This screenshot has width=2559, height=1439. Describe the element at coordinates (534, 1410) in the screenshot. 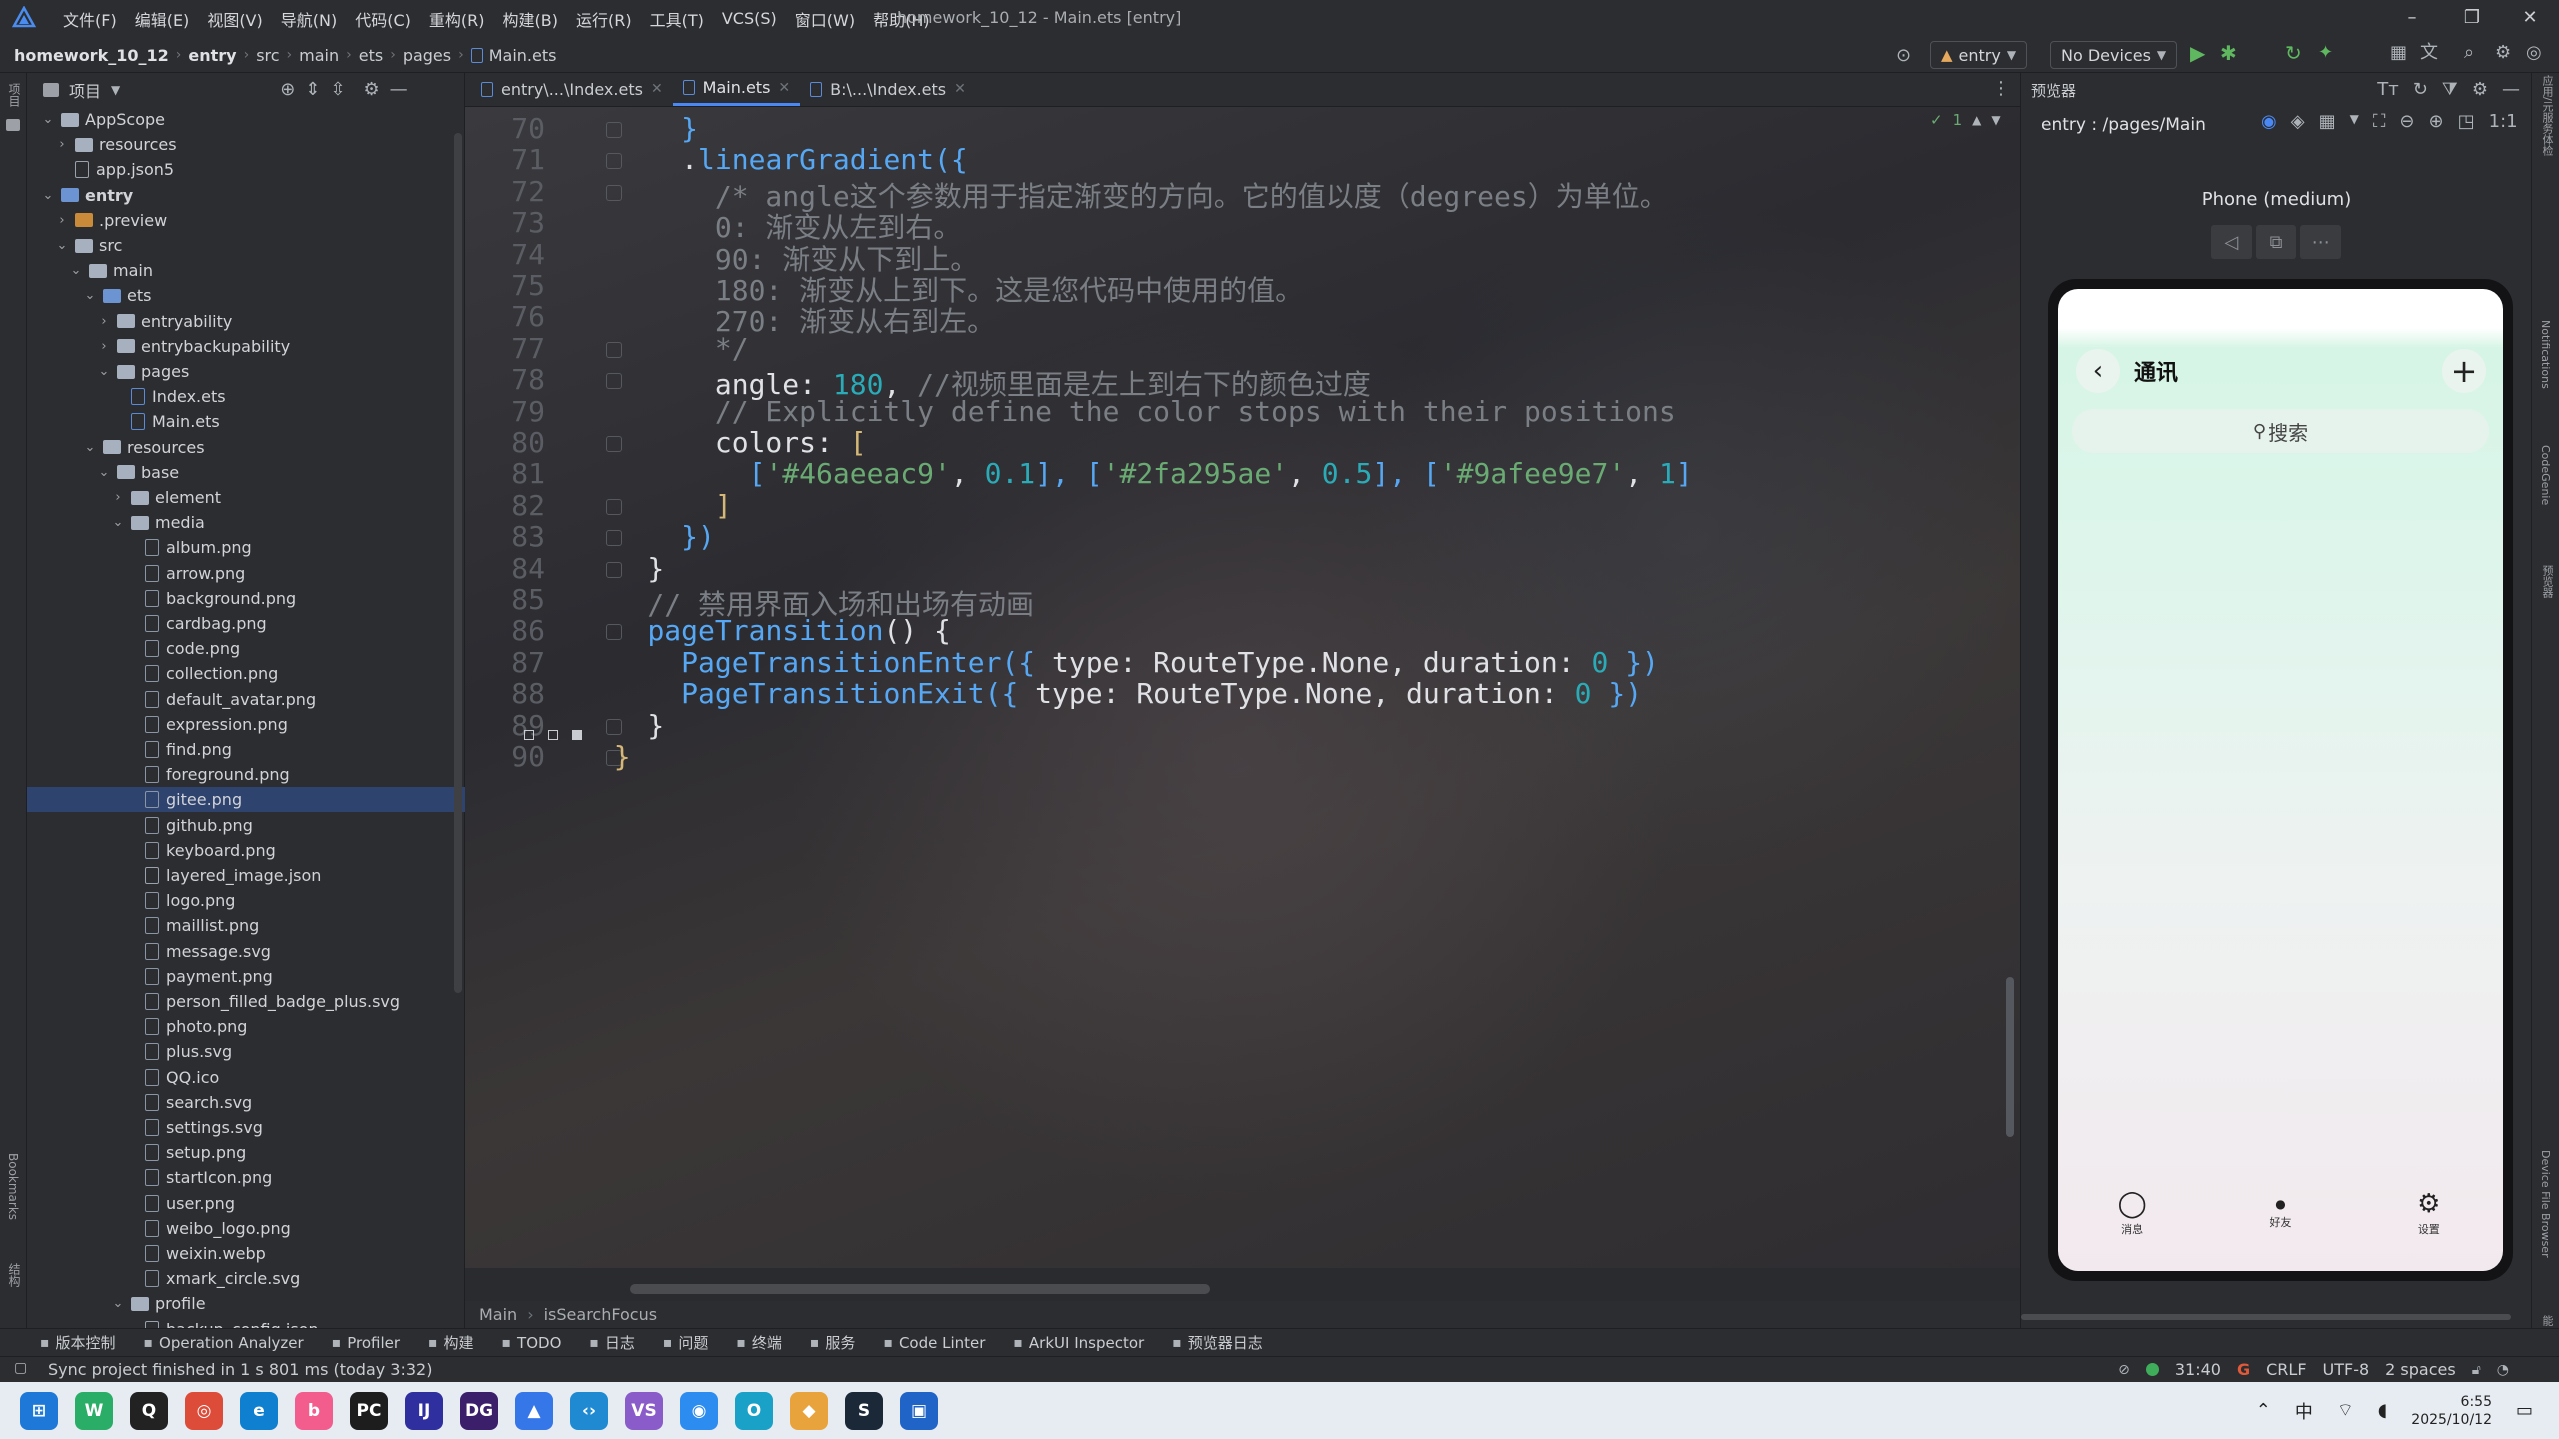

I see `deveco-icon: ▲` at that location.